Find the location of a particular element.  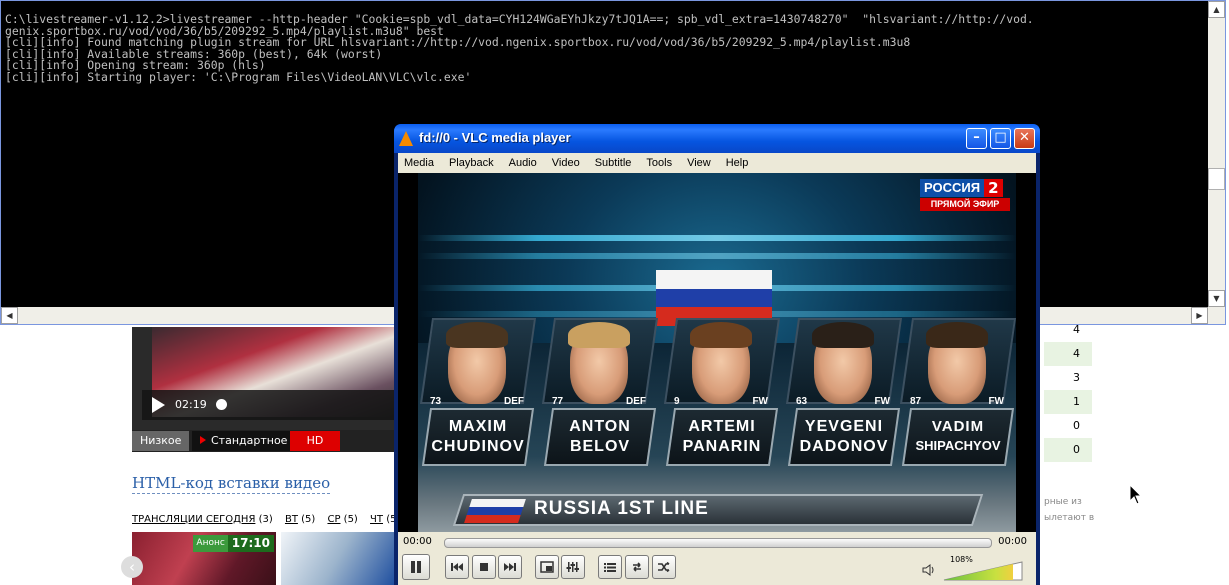

next-button is located at coordinates (510, 567).